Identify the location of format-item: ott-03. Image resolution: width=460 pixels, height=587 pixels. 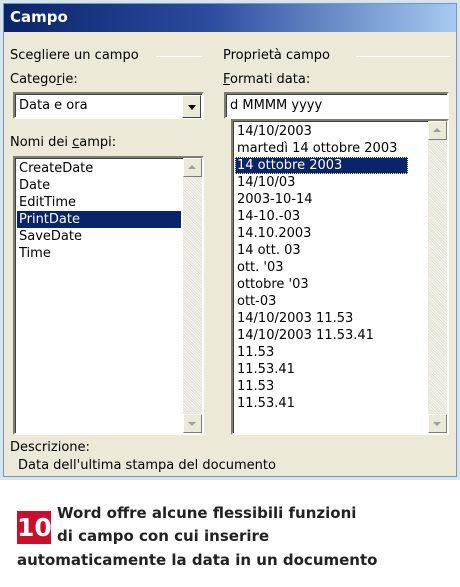
(255, 301).